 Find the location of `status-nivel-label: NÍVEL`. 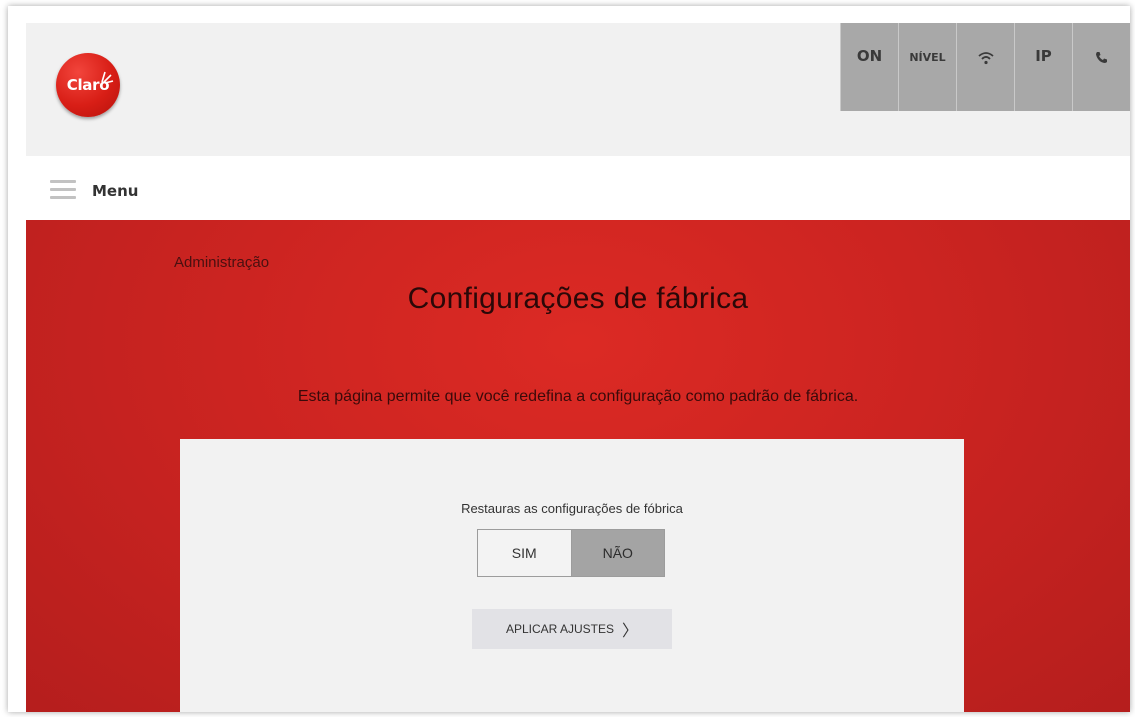

status-nivel-label: NÍVEL is located at coordinates (927, 57).